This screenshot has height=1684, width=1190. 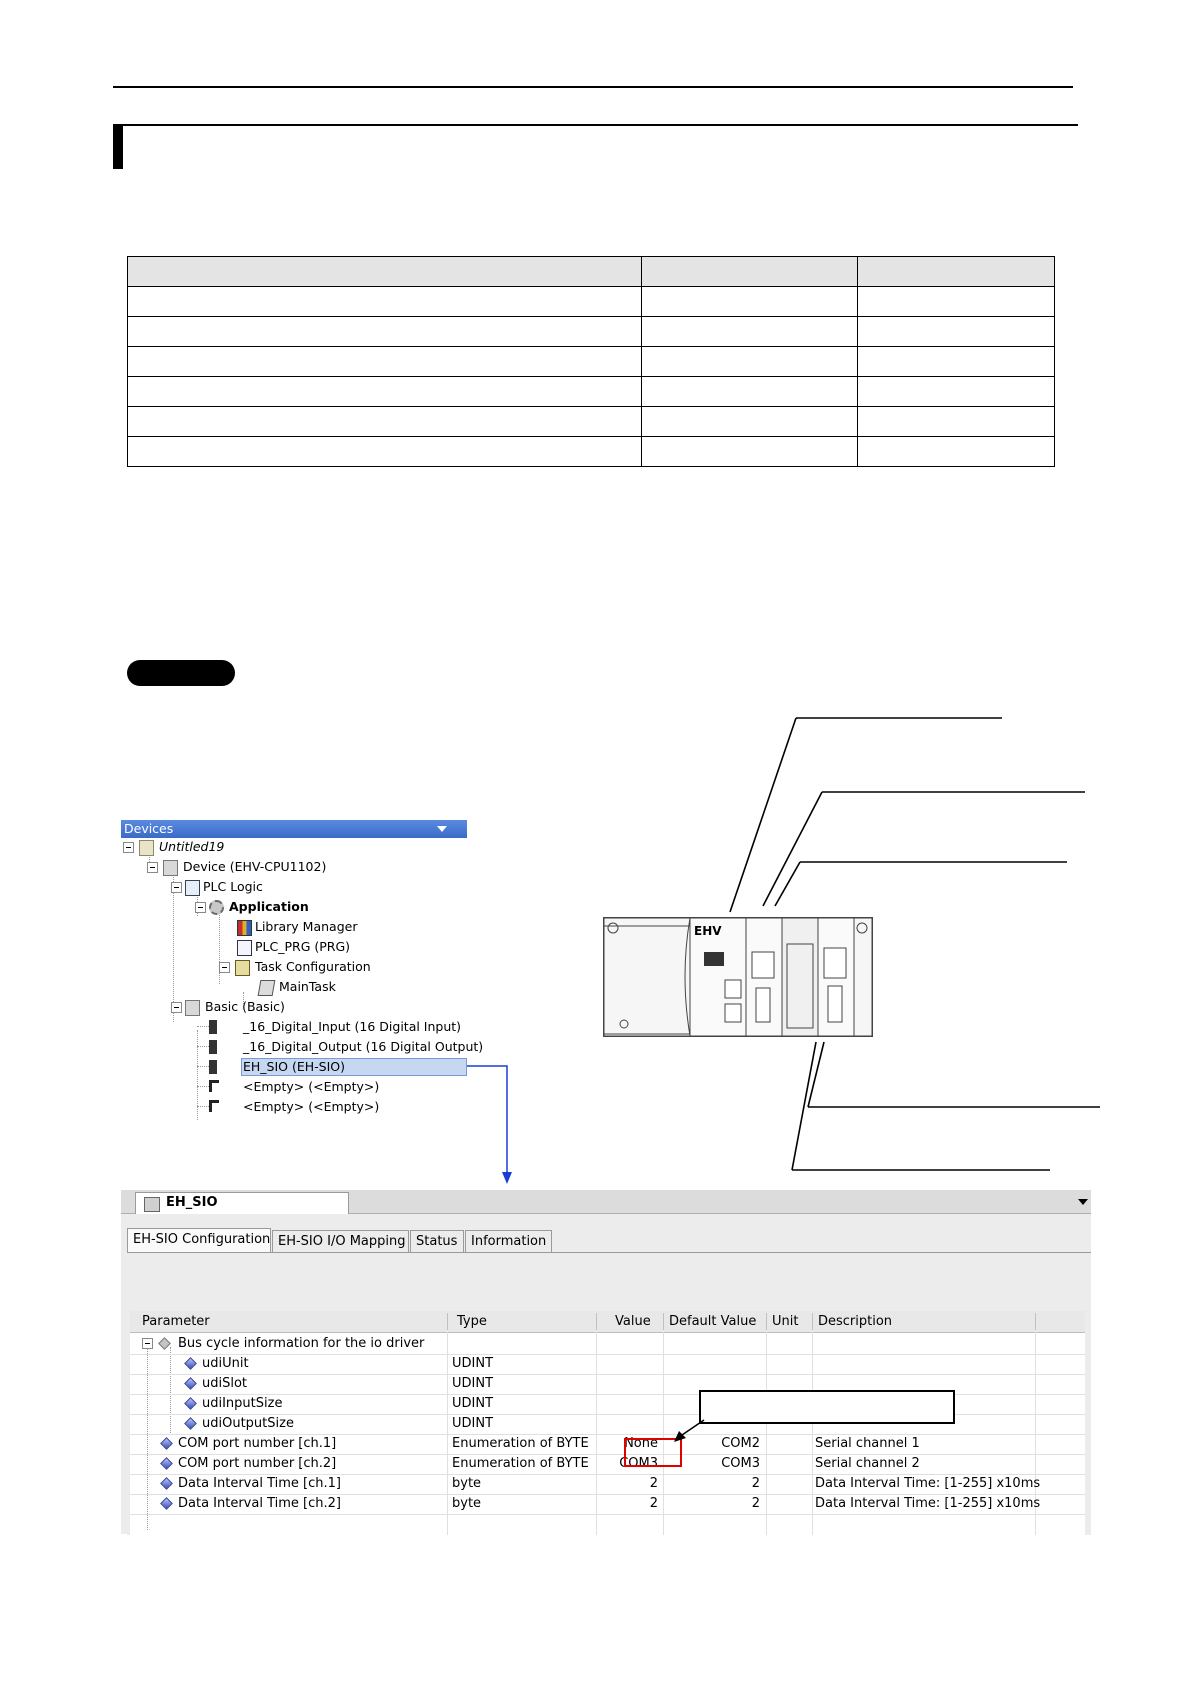 I want to click on tab-information: Information, so click(x=508, y=1241).